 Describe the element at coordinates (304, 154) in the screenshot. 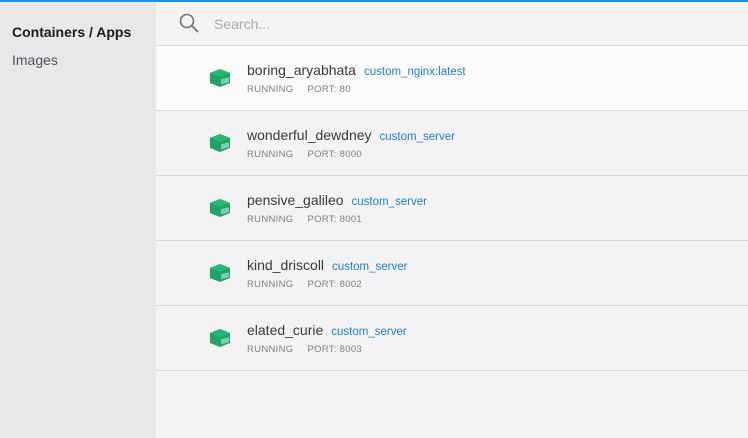

I see `container-meta: RUNNING PORT: 8000` at that location.